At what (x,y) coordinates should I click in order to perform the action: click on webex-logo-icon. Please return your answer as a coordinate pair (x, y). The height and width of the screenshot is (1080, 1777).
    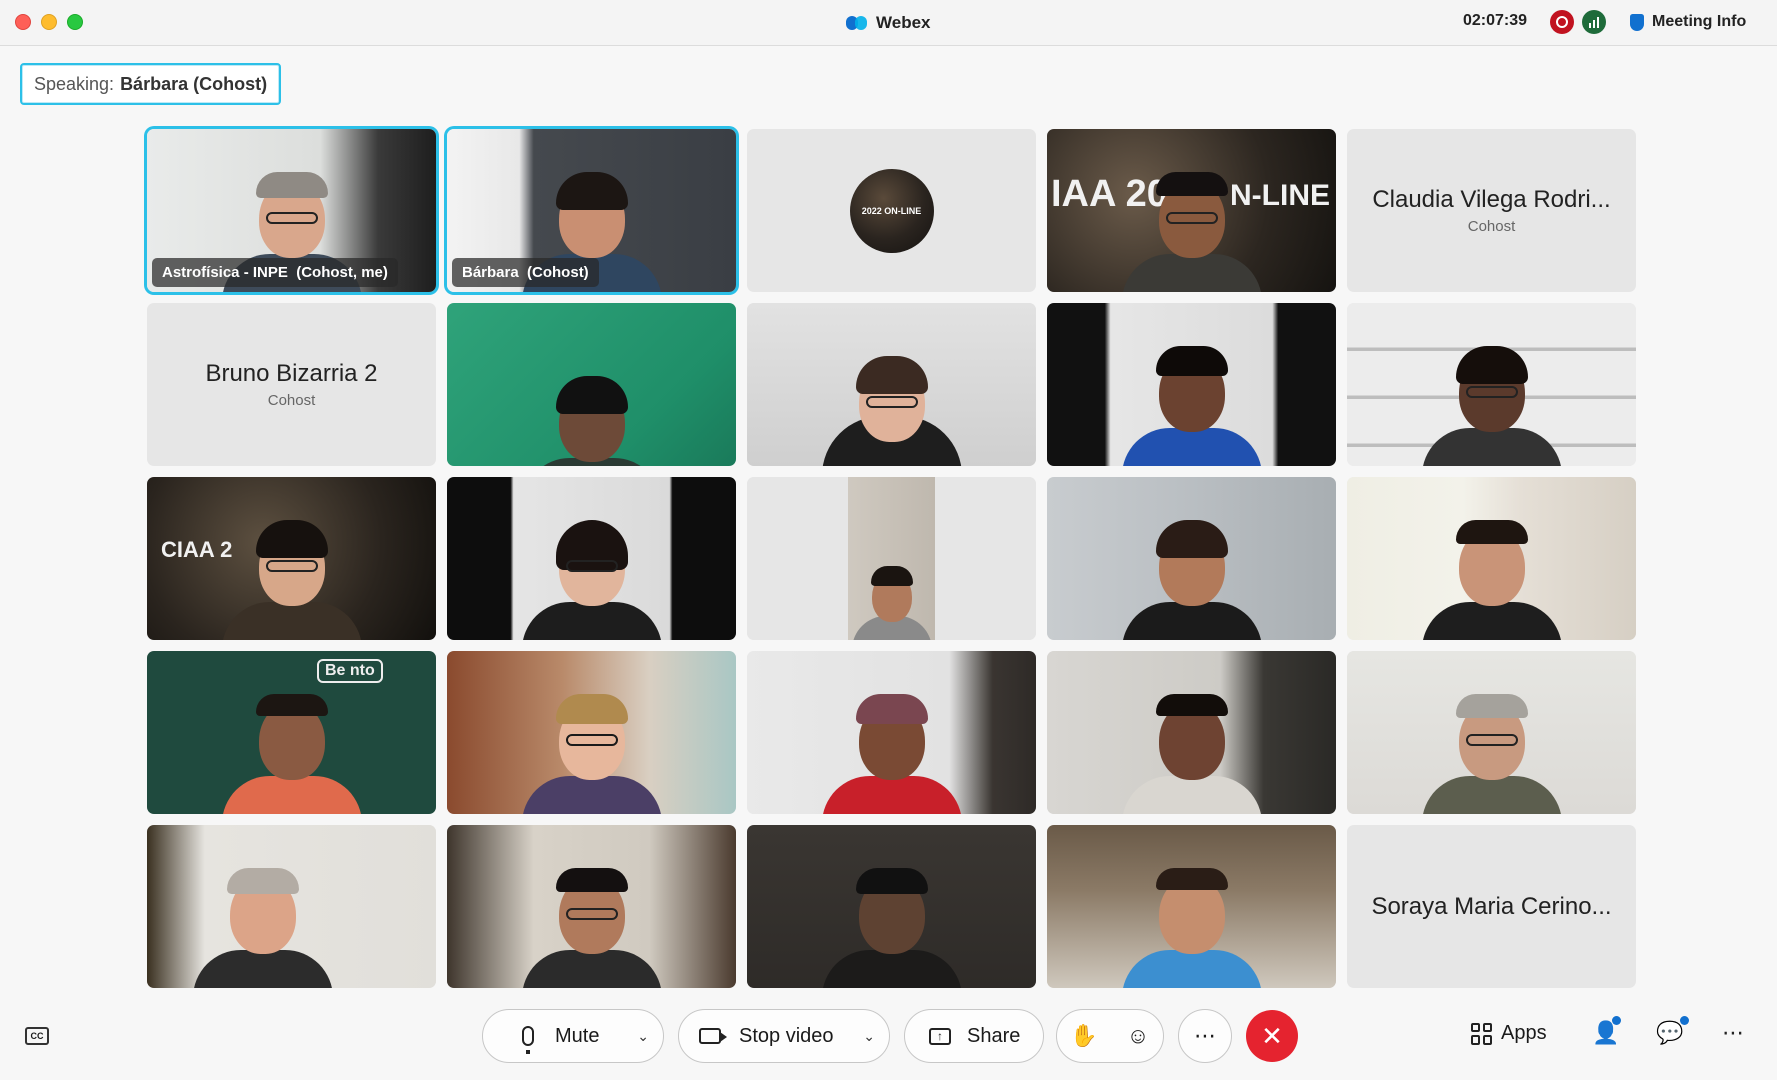
    Looking at the image, I should click on (857, 23).